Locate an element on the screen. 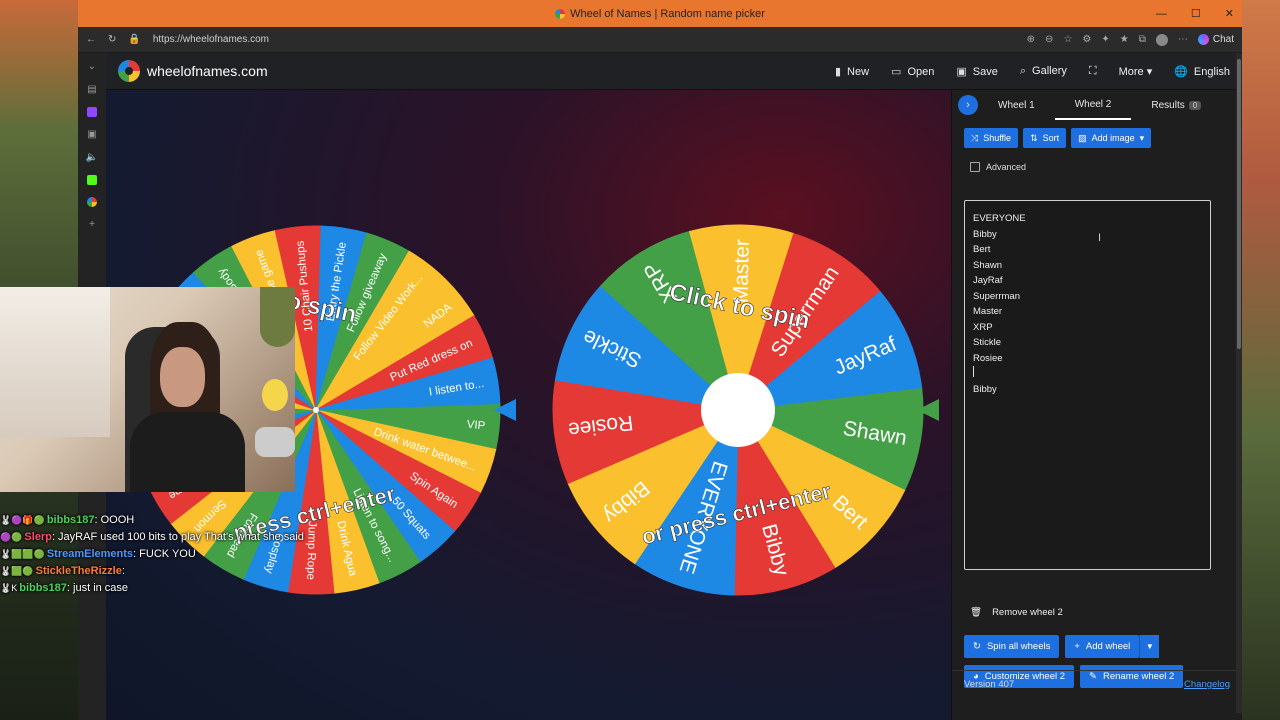 Image resolution: width=1280 pixels, height=720 pixels. extension-icon: ✦ is located at coordinates (1105, 39).